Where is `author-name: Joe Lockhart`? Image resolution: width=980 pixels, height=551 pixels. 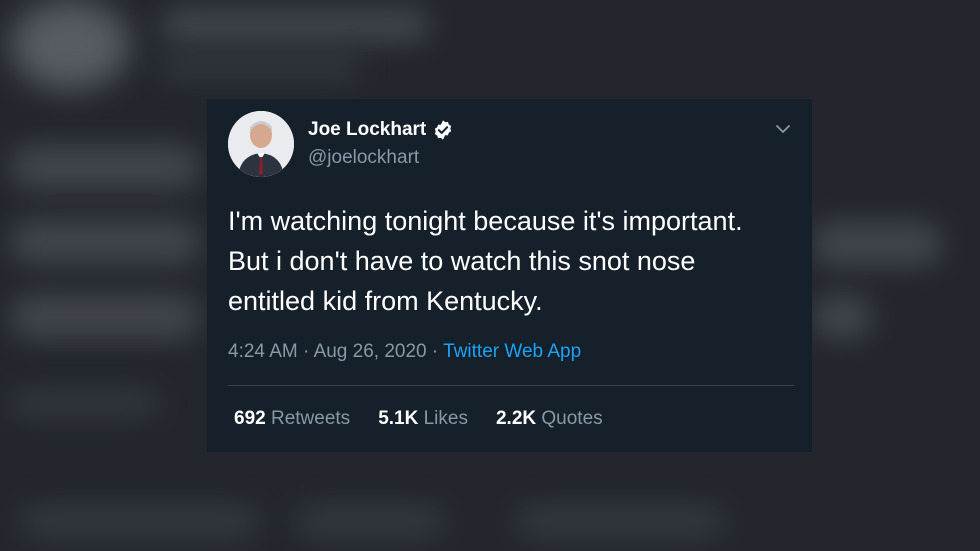 author-name: Joe Lockhart is located at coordinates (367, 130).